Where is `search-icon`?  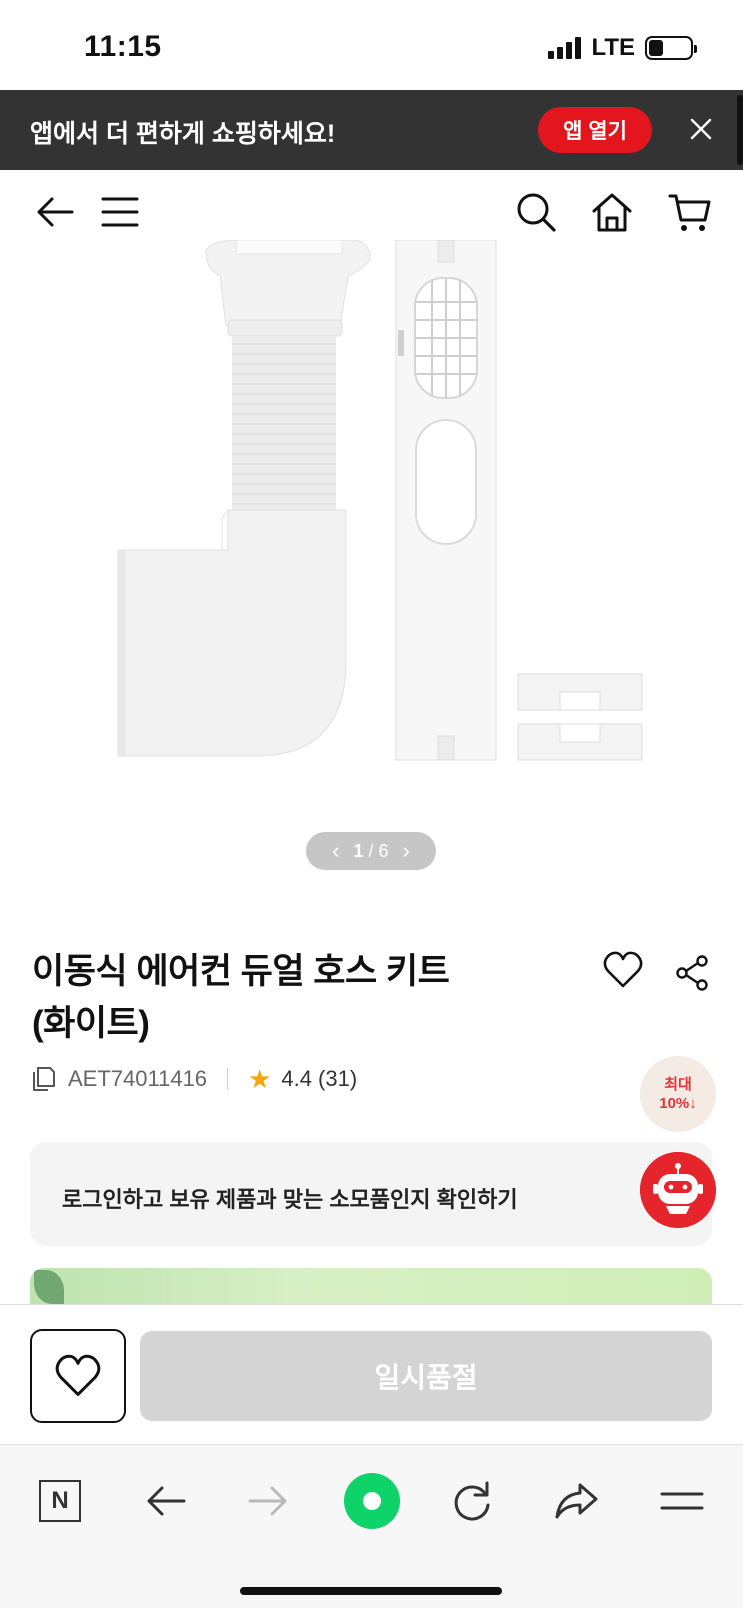 search-icon is located at coordinates (536, 212).